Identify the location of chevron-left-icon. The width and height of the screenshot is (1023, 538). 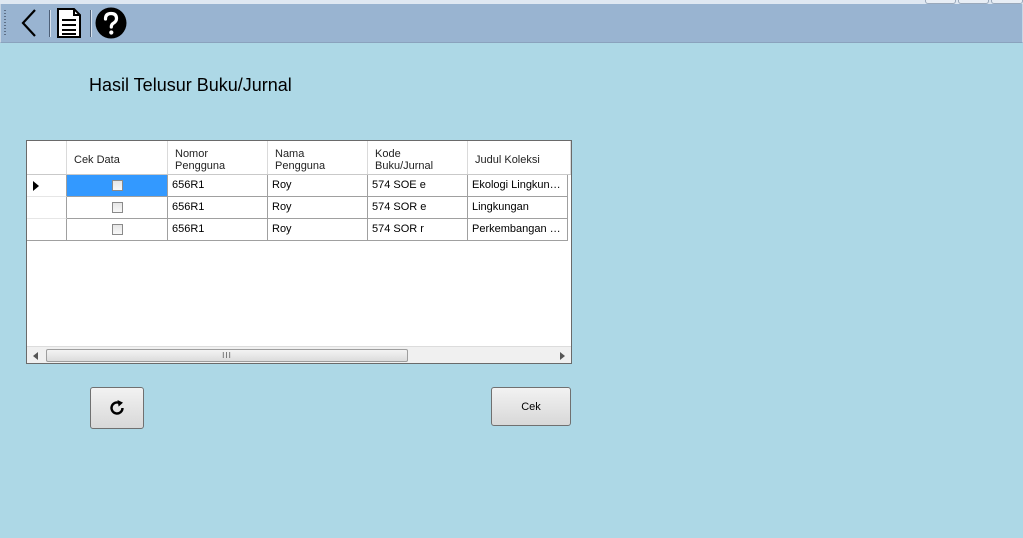
(28, 23).